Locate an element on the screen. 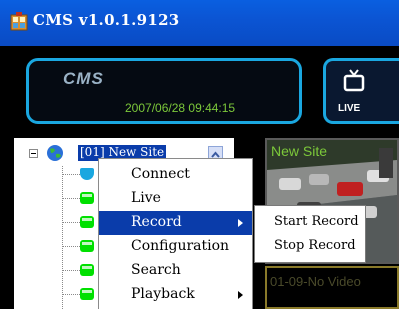 This screenshot has width=399, height=309. window-title: CMS v1.0.1.9123 is located at coordinates (106, 20).